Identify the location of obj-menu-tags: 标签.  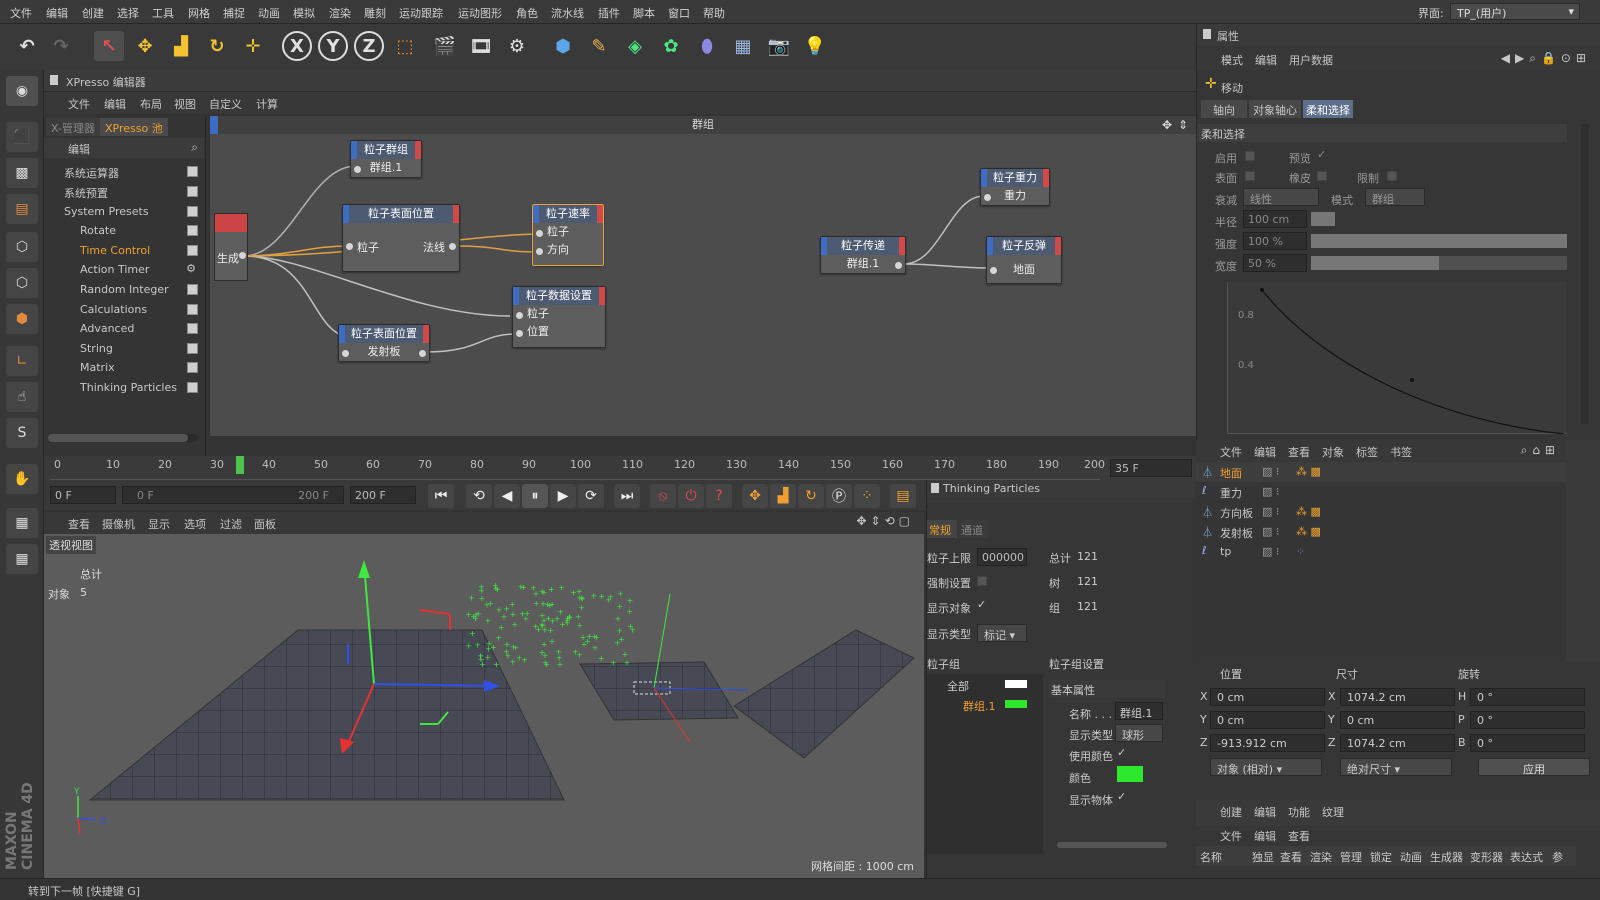
(1367, 452).